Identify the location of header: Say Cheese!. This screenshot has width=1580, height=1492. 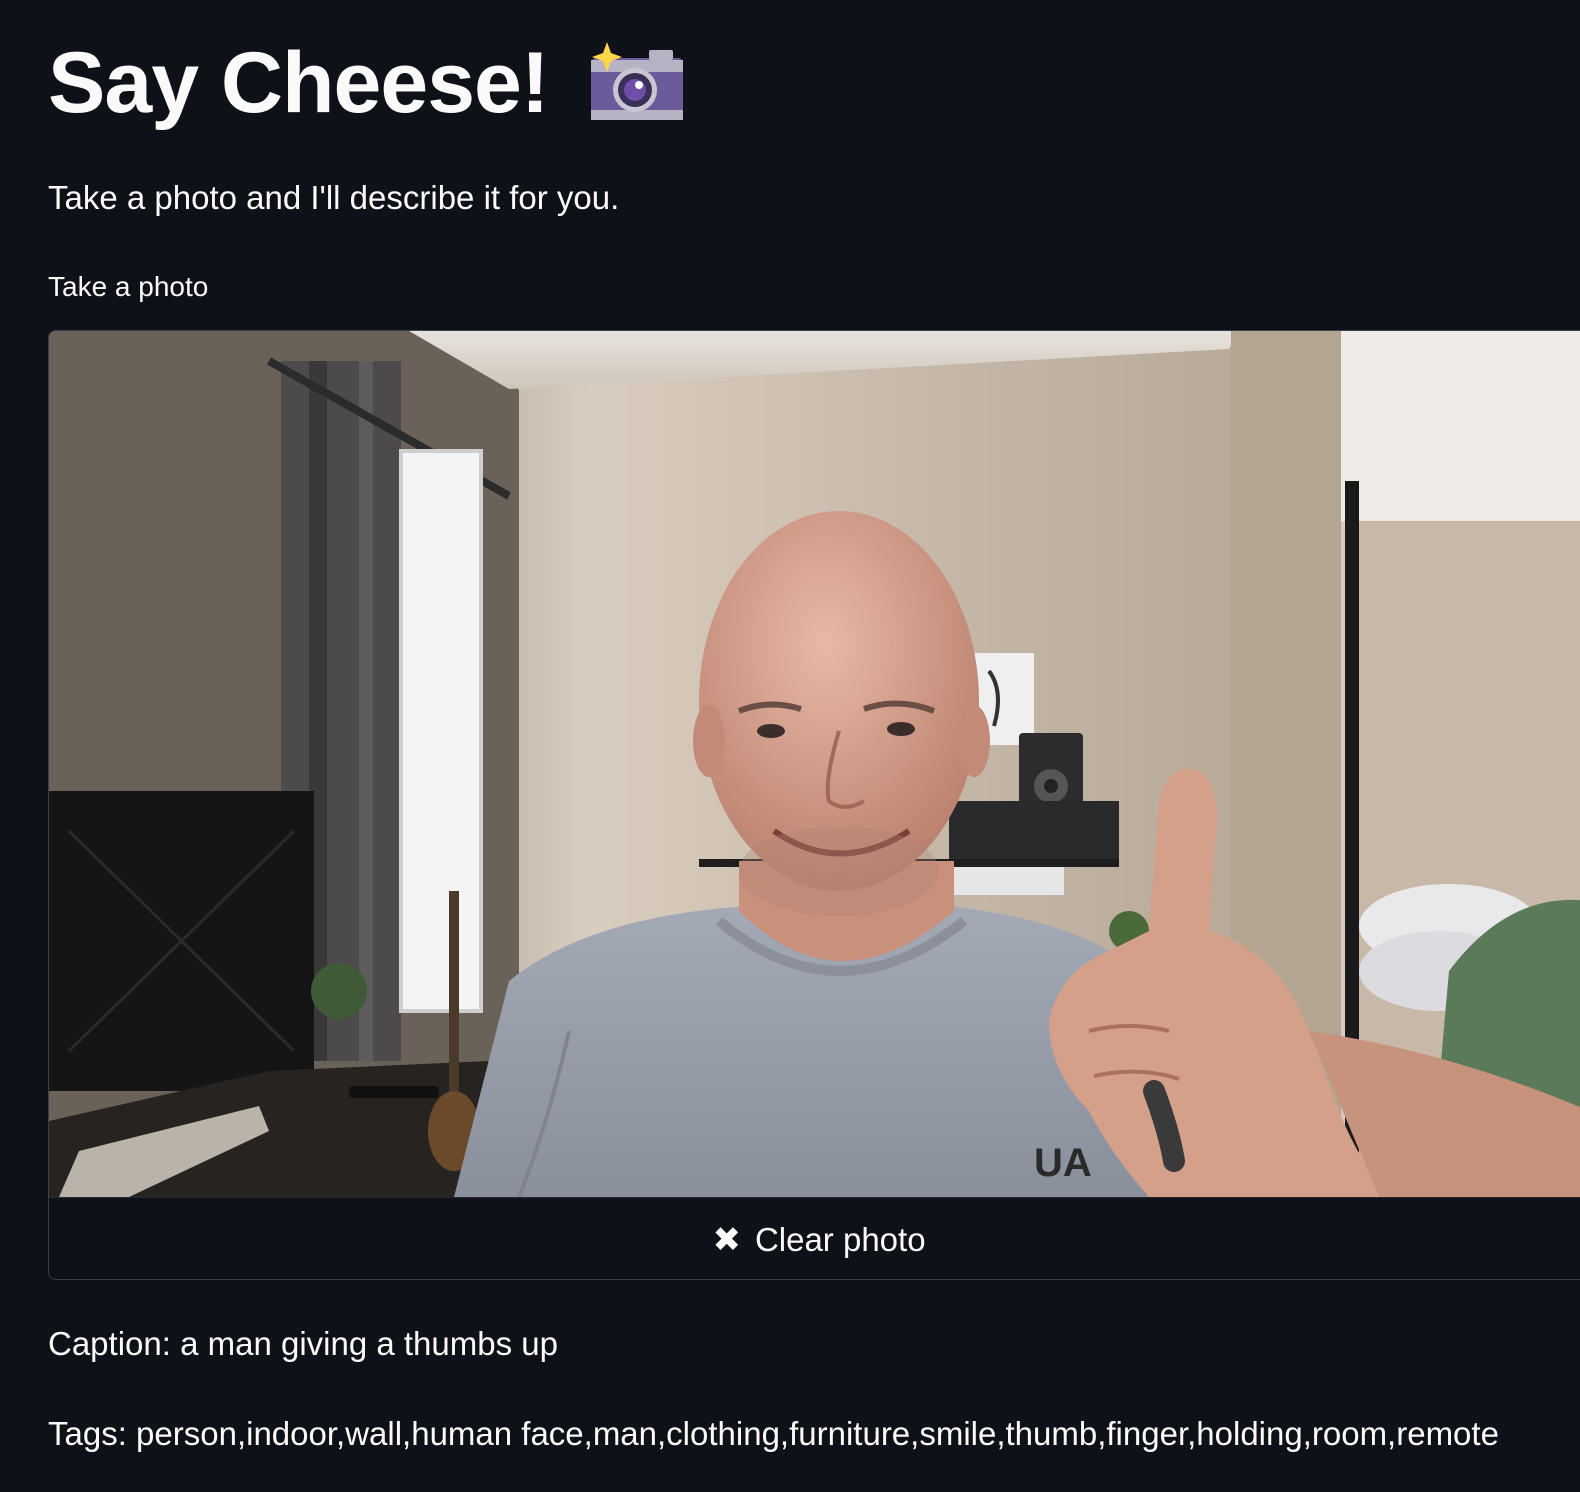
(367, 83).